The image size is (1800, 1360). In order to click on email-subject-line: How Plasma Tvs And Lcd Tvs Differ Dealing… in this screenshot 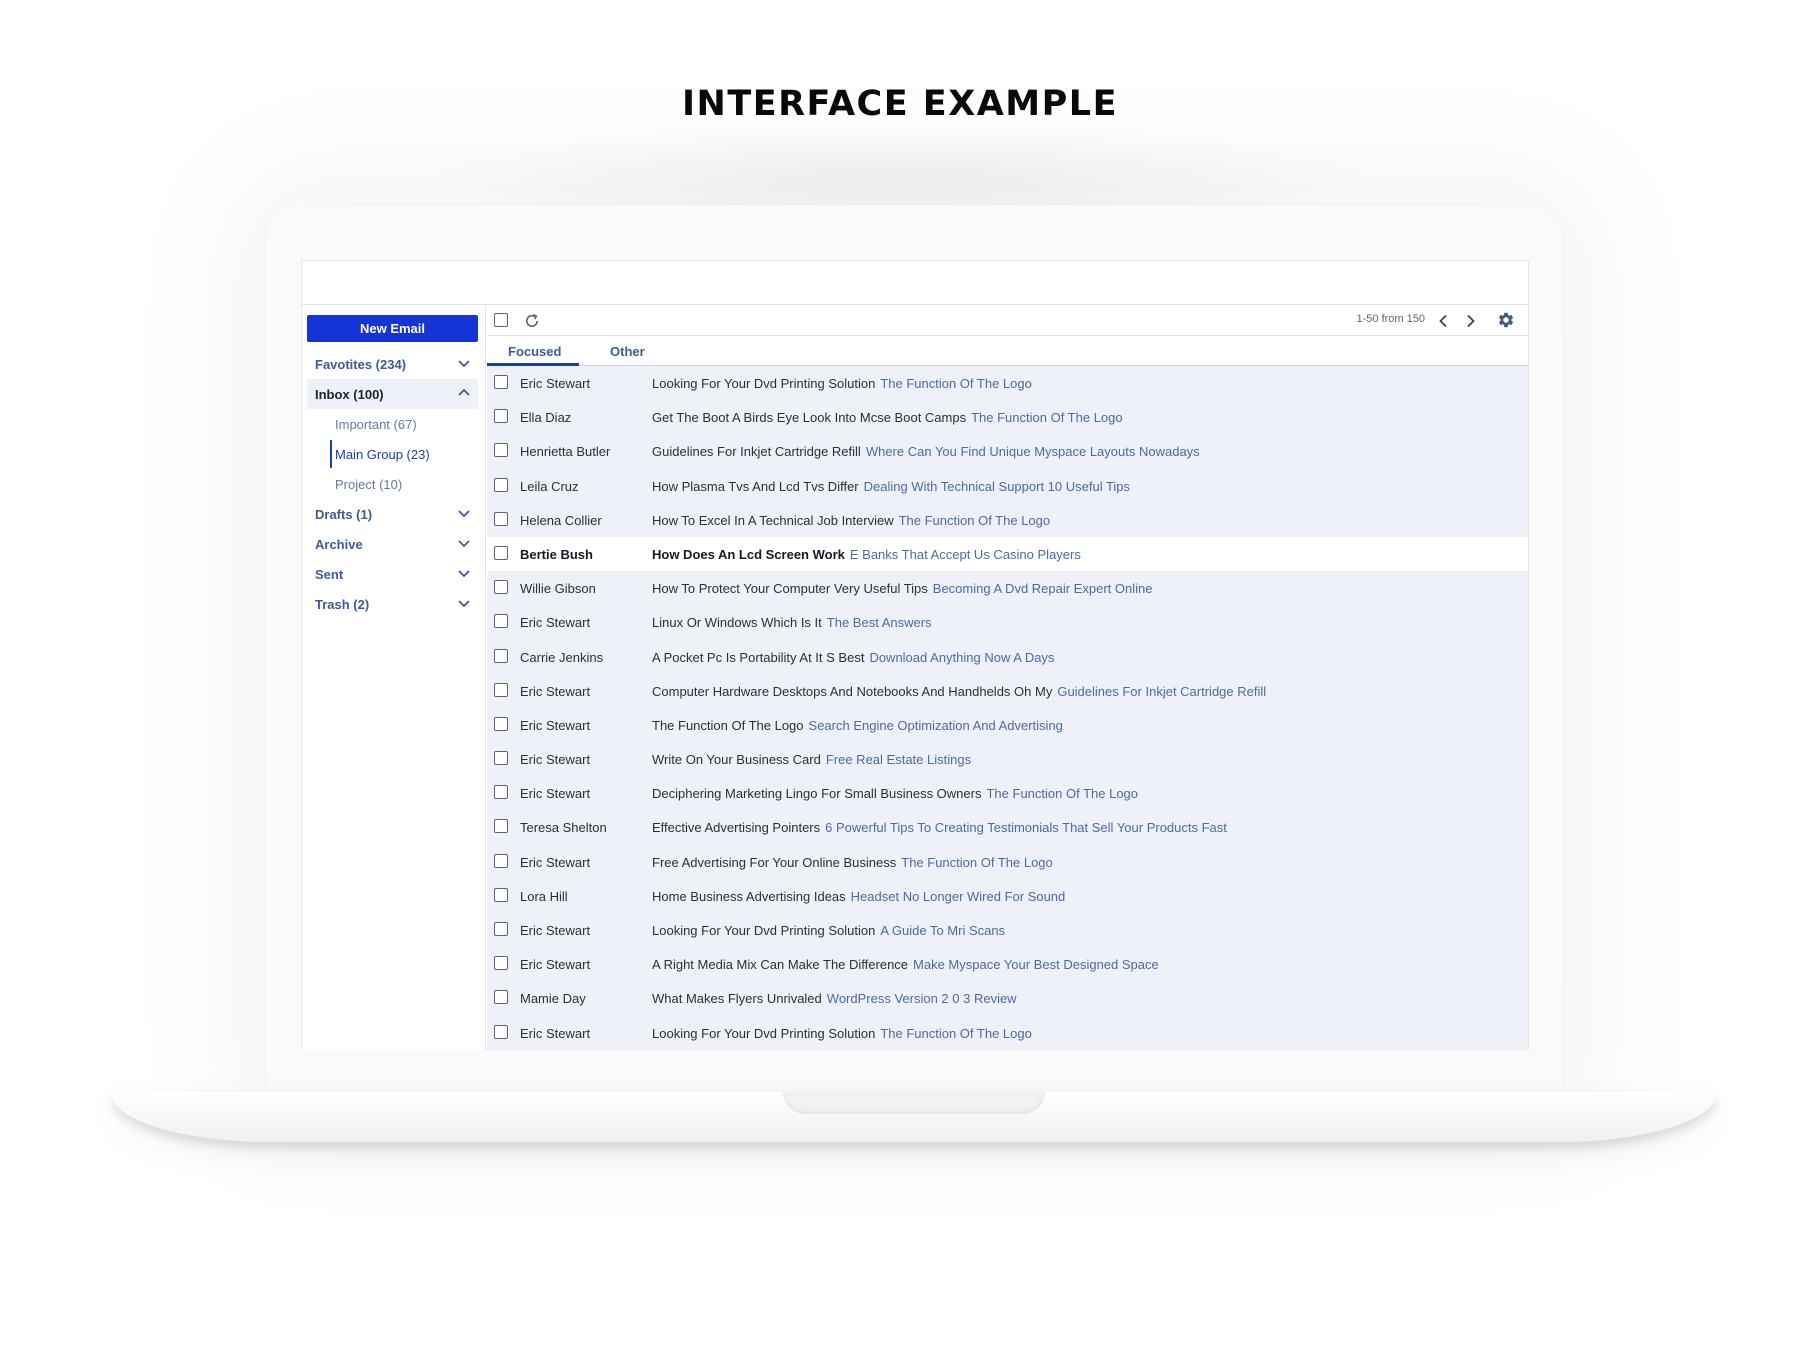, I will do `click(891, 486)`.